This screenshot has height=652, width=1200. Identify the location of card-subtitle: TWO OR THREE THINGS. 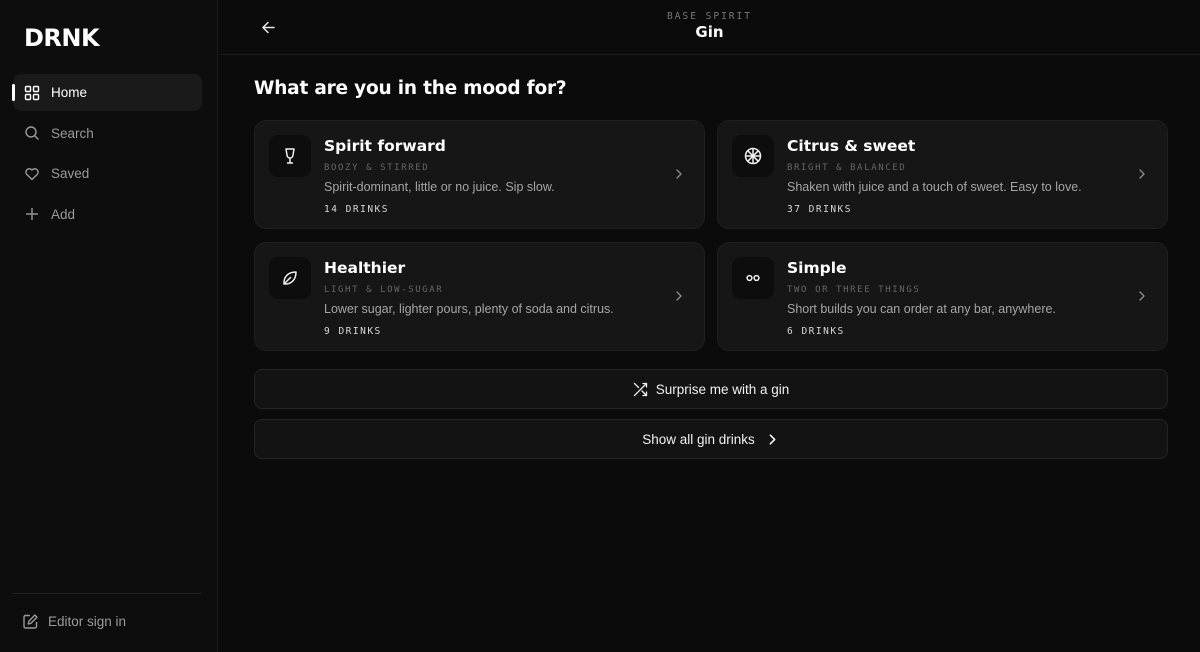
(854, 290).